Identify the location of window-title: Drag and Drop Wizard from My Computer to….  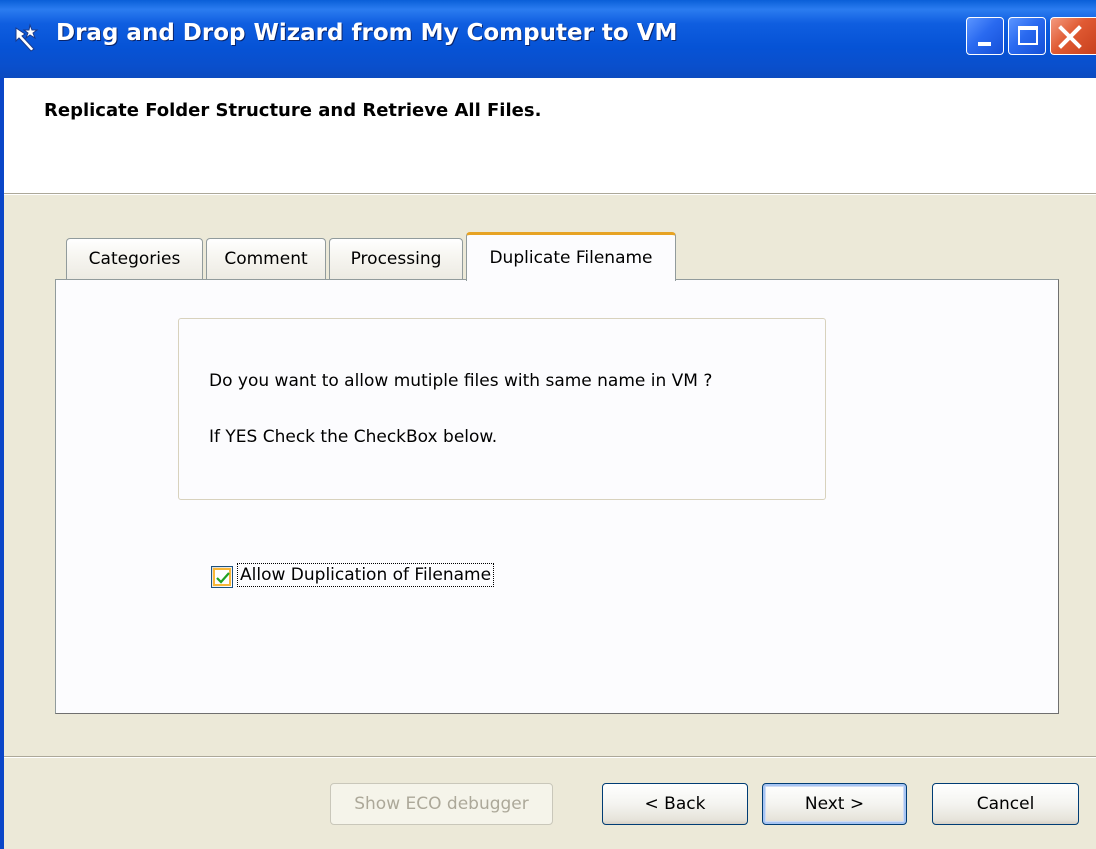
(367, 33).